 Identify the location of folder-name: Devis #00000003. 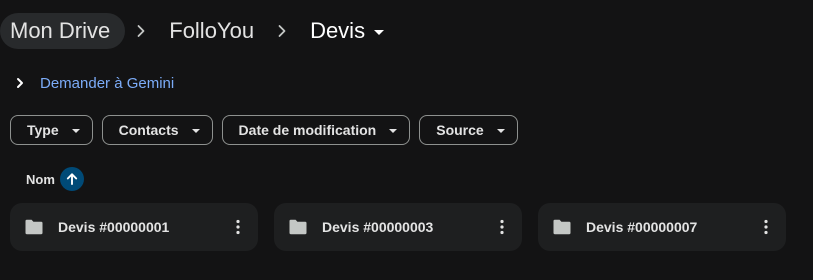
(378, 227).